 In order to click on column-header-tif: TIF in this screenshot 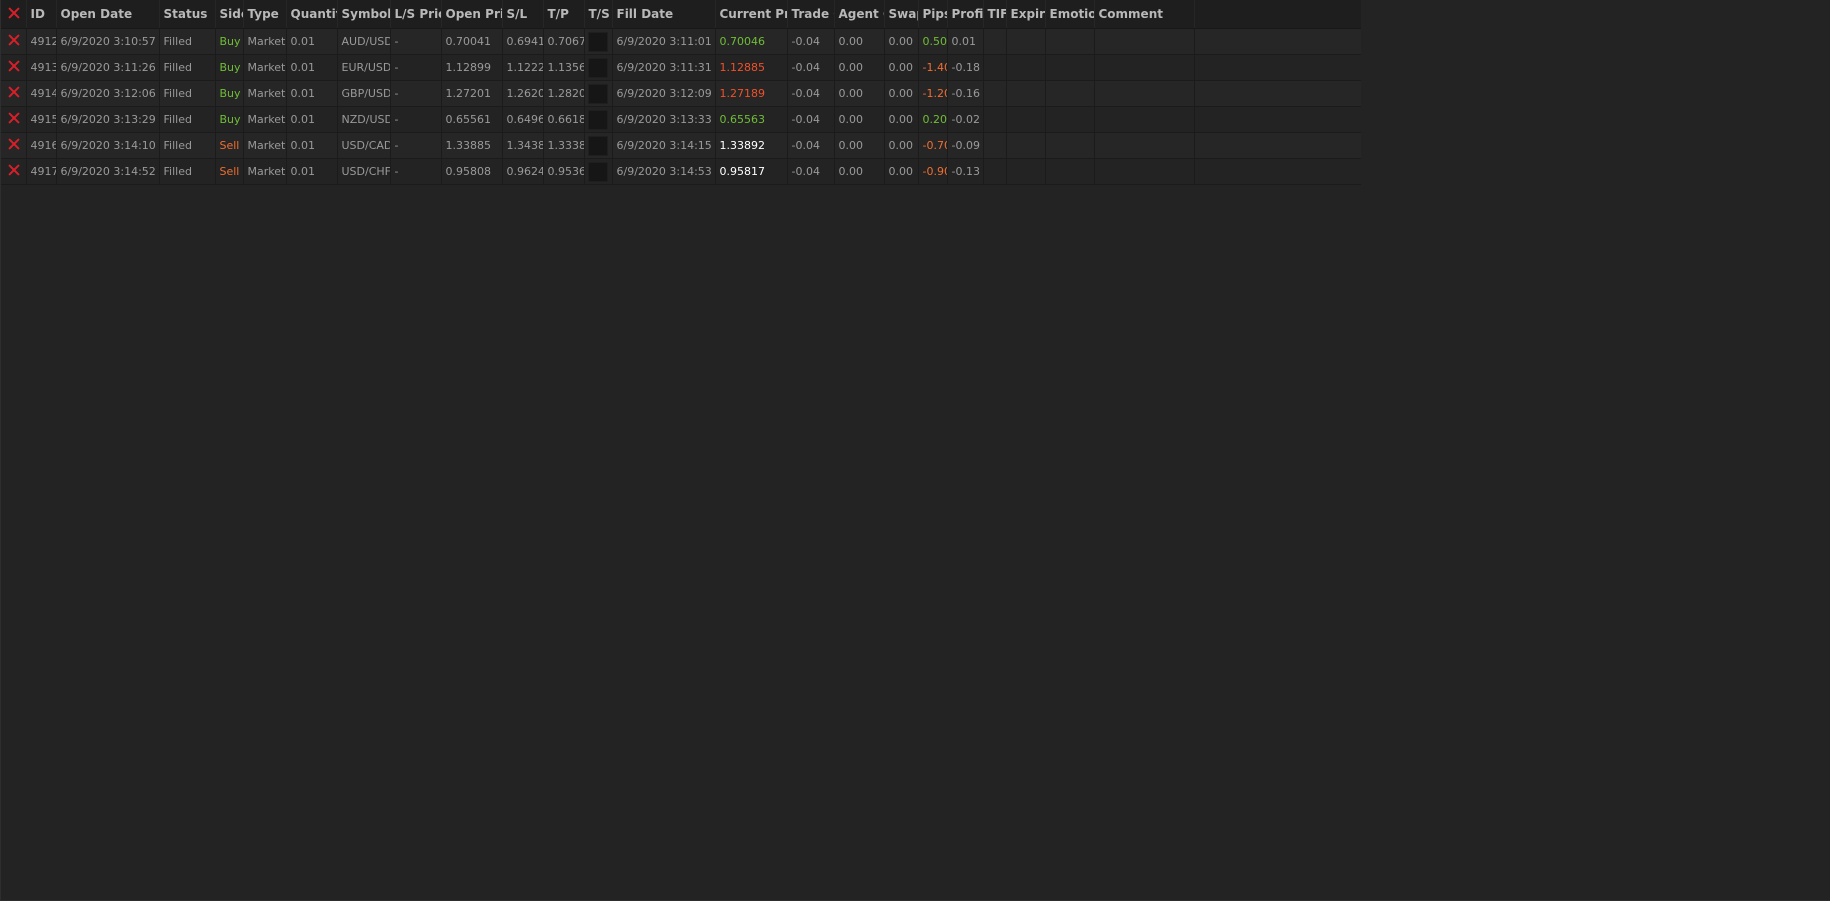, I will do `click(995, 14)`.